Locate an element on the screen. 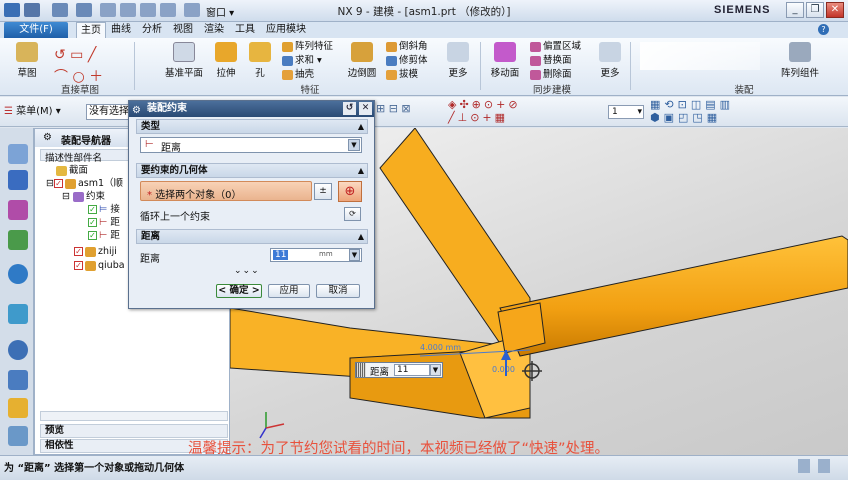 Image resolution: width=848 pixels, height=480 pixels. pattern-feature-button: 阵列特征 is located at coordinates (307, 47).